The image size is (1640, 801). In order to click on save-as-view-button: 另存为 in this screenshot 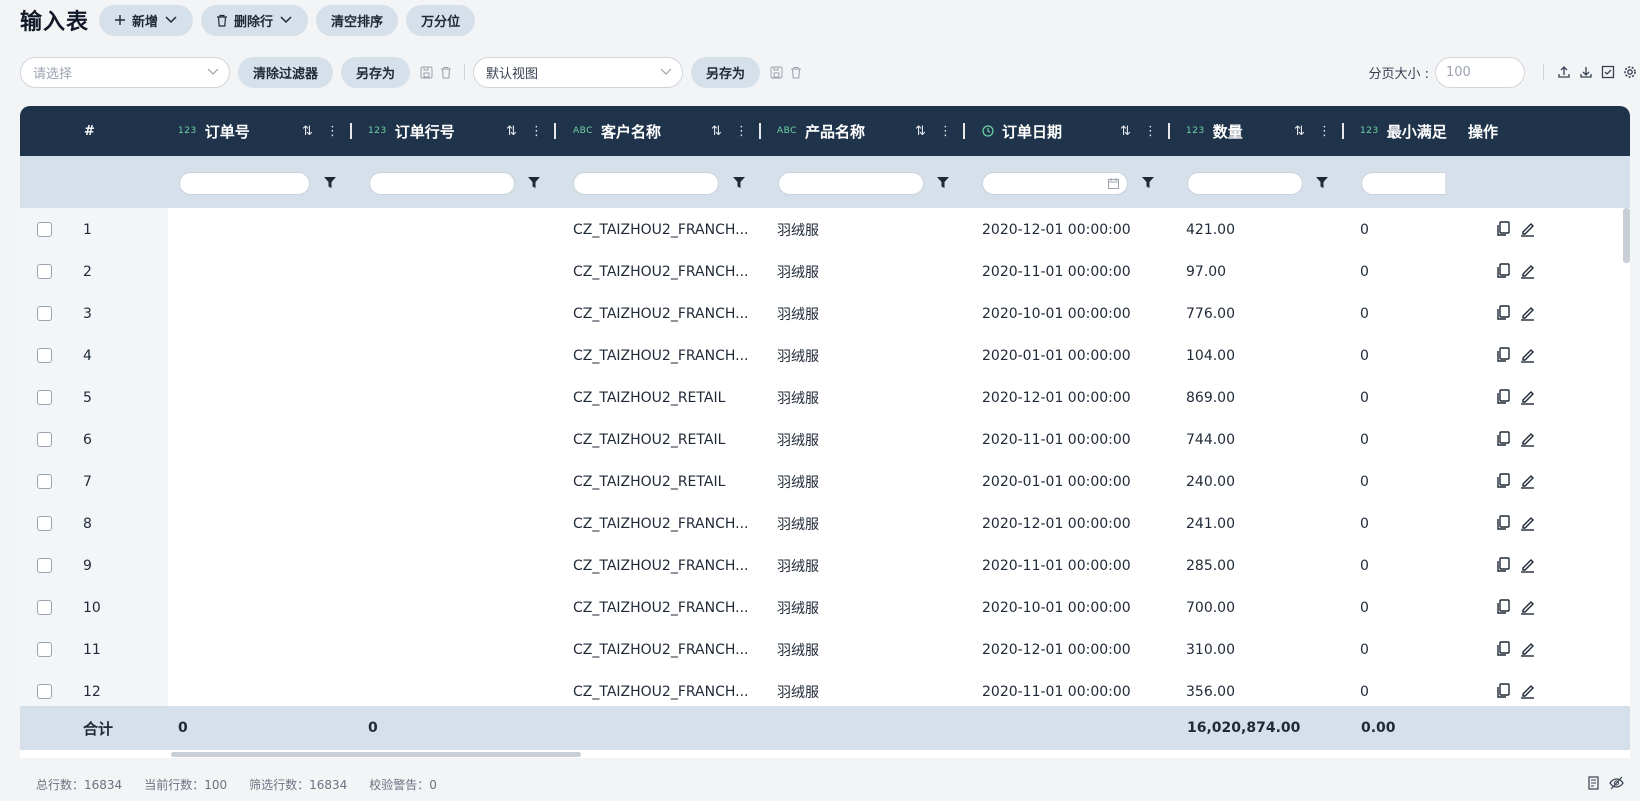, I will do `click(726, 72)`.